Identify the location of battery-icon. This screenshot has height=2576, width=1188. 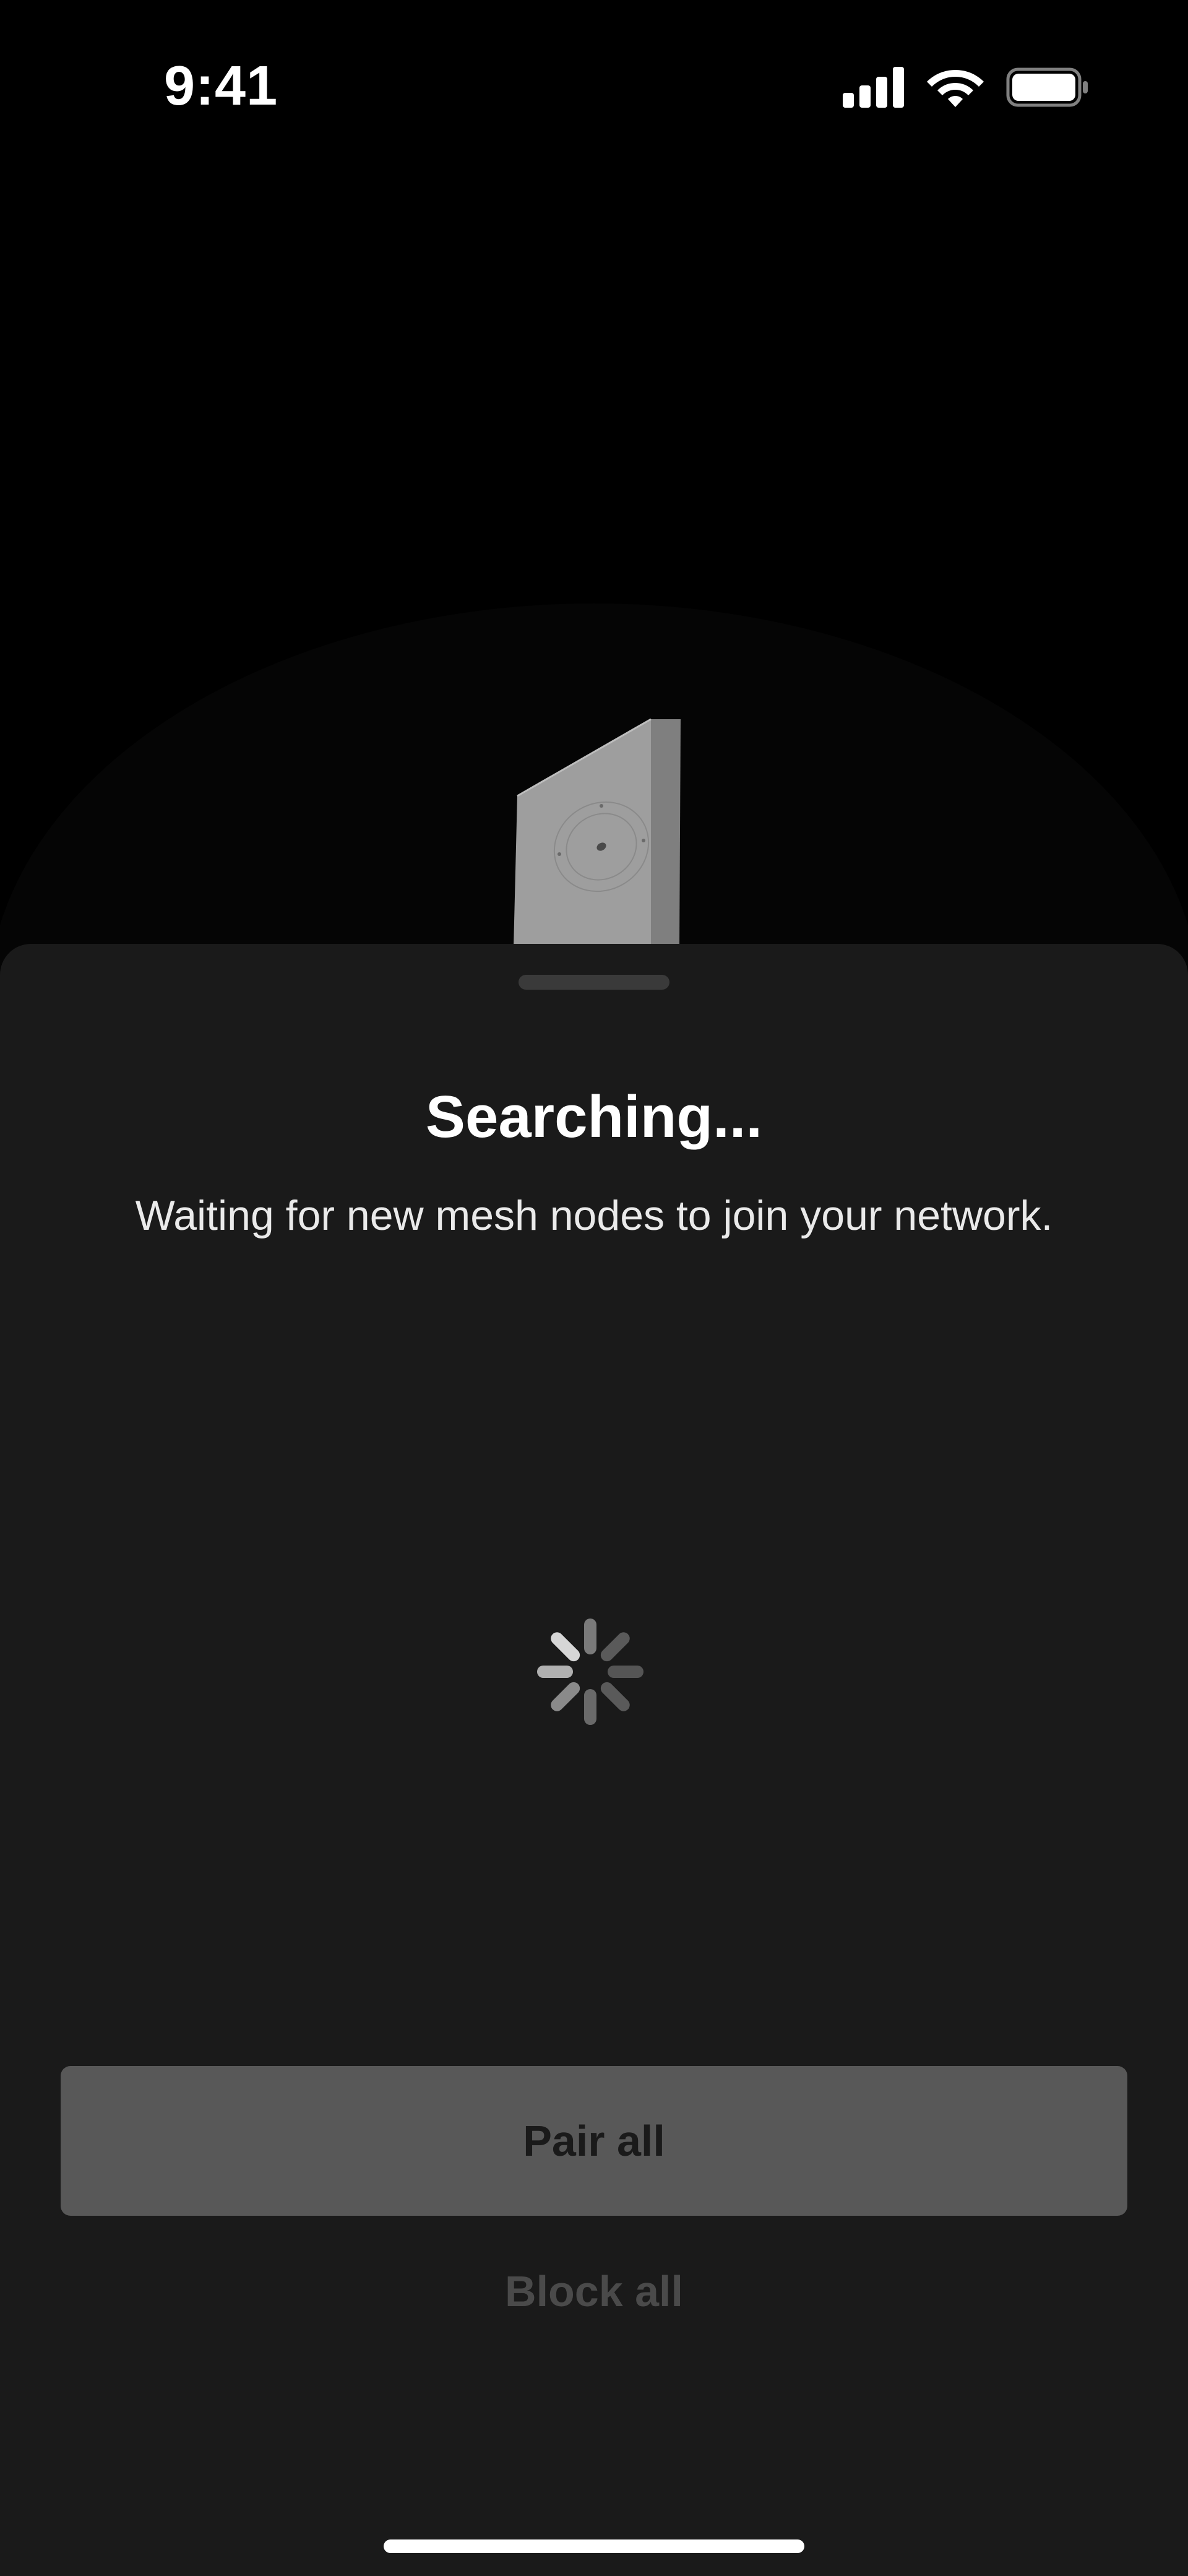
(1047, 87).